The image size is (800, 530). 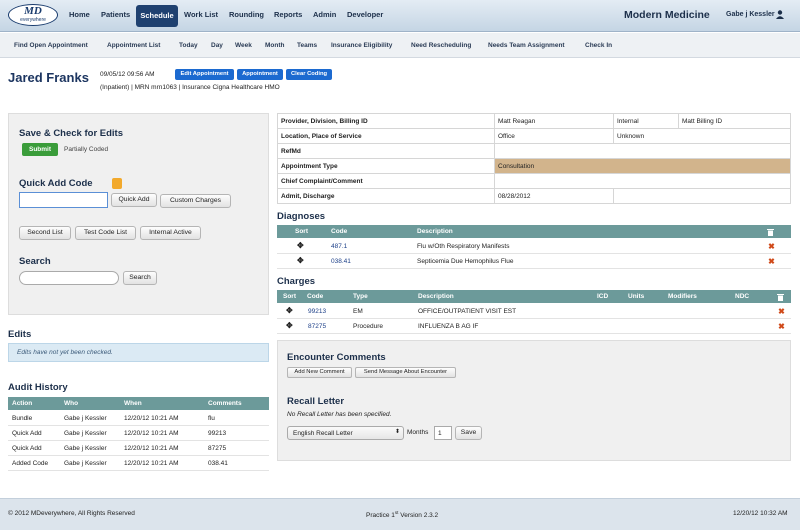 I want to click on info-row-refmd: RefMd, so click(x=534, y=151).